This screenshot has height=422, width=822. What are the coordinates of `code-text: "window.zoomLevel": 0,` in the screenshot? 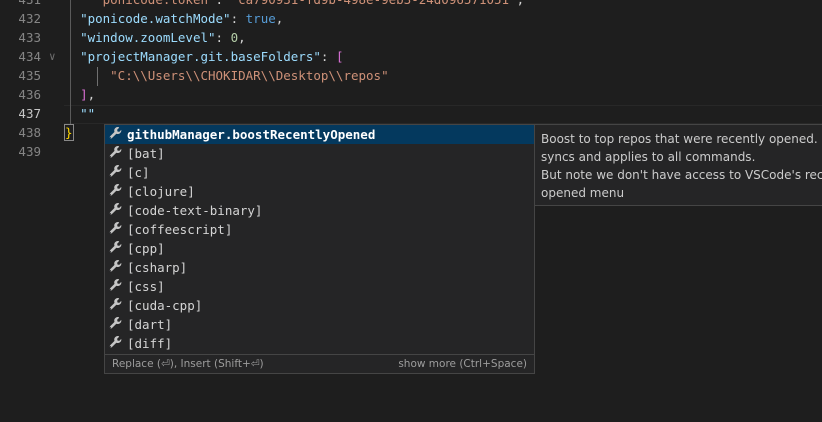 It's located at (163, 37).